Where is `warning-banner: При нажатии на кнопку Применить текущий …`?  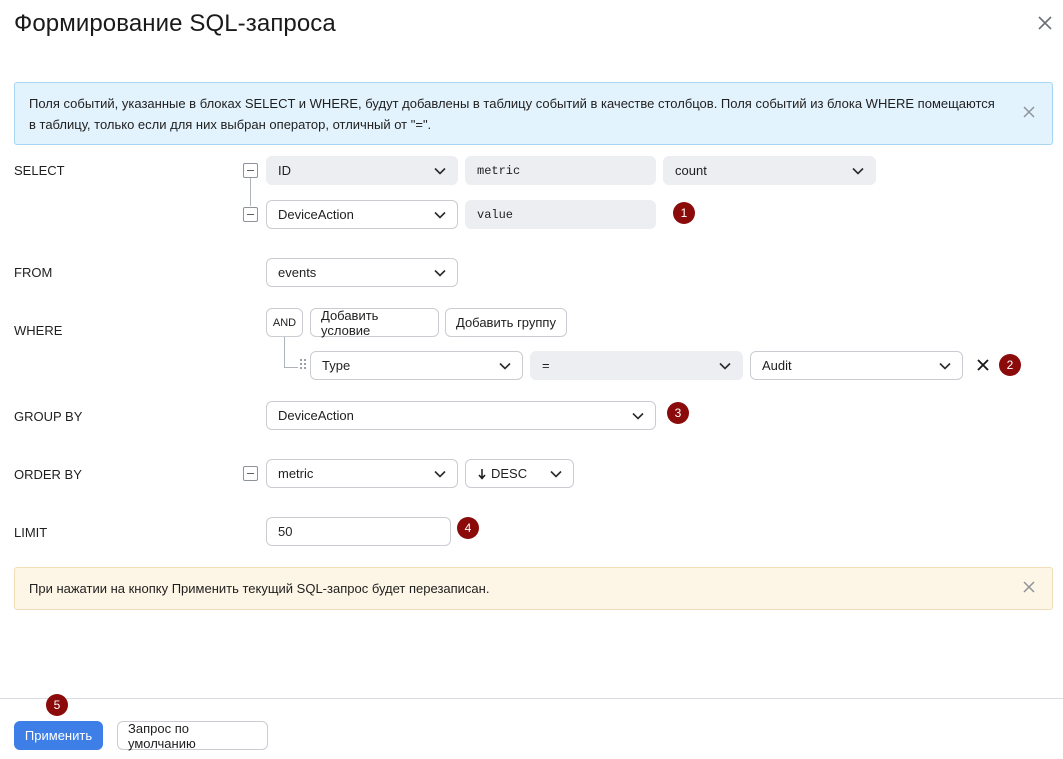
warning-banner: При нажатии на кнопку Применить текущий … is located at coordinates (533, 588).